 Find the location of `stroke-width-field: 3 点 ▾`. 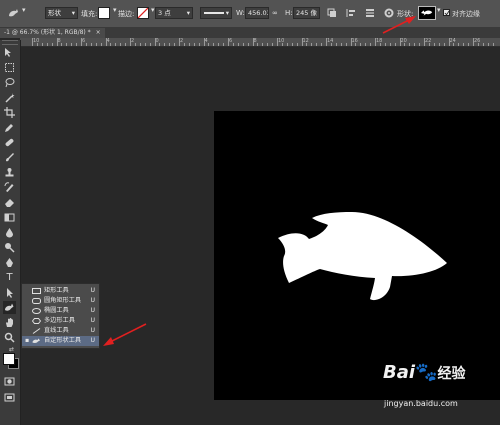

stroke-width-field: 3 点 ▾ is located at coordinates (174, 13).